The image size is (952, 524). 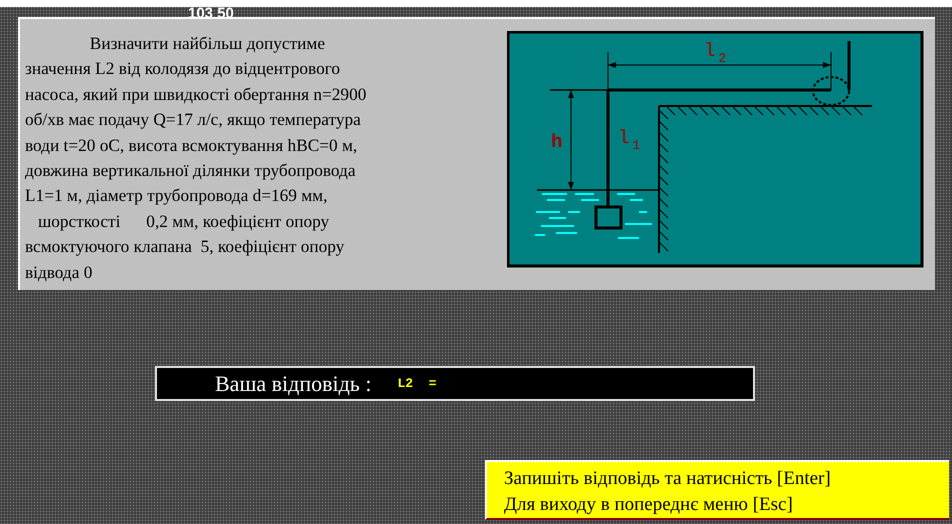 I want to click on dimension-label: l$_{2}$, so click(x=715, y=53).